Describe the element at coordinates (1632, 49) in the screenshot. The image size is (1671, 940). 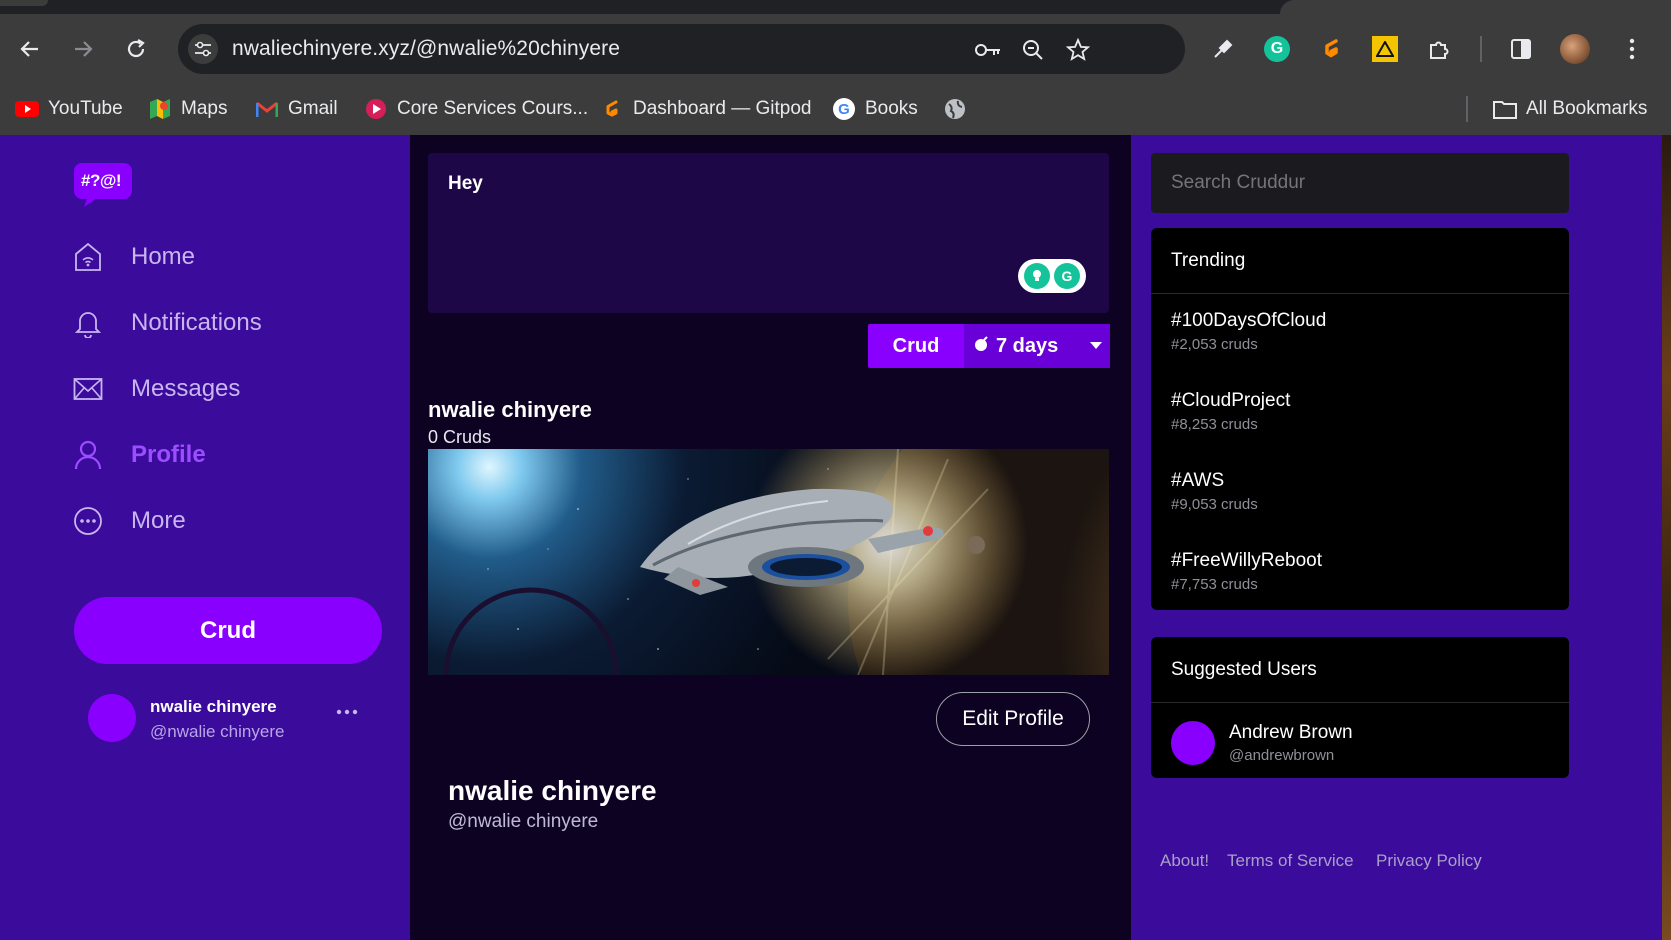
I see `browser-menu-icon` at that location.